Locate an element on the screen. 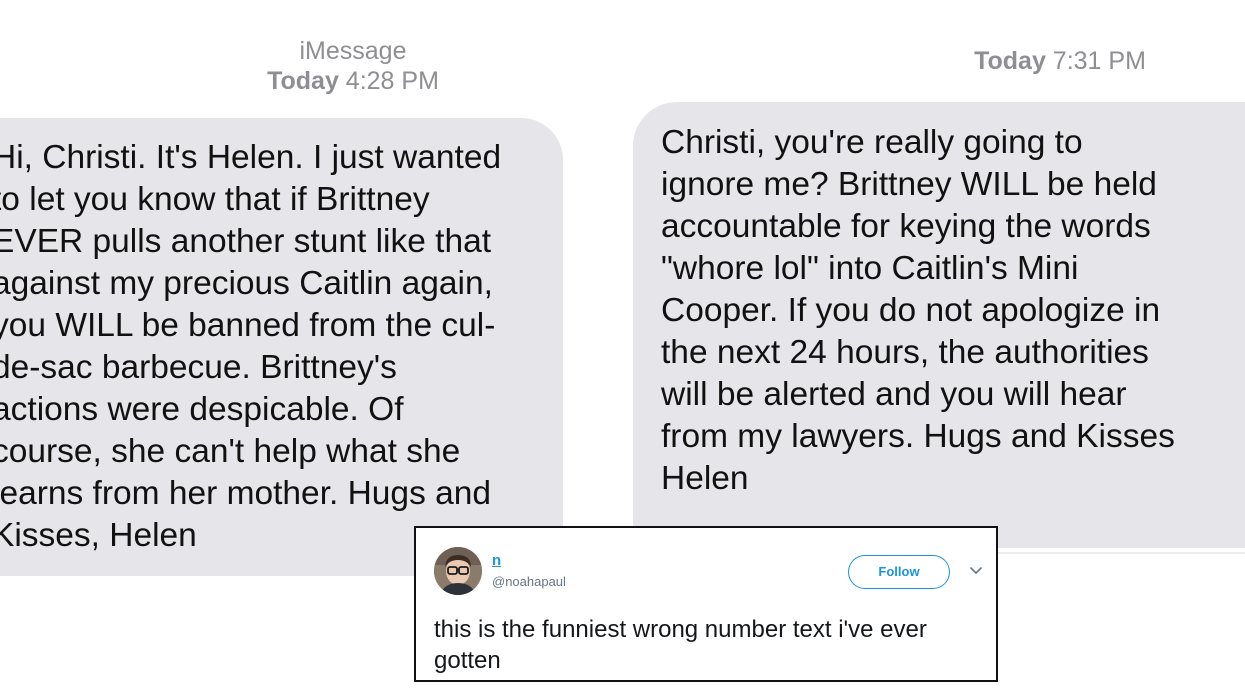  message-line: accountable for keying the words is located at coordinates (906, 226).